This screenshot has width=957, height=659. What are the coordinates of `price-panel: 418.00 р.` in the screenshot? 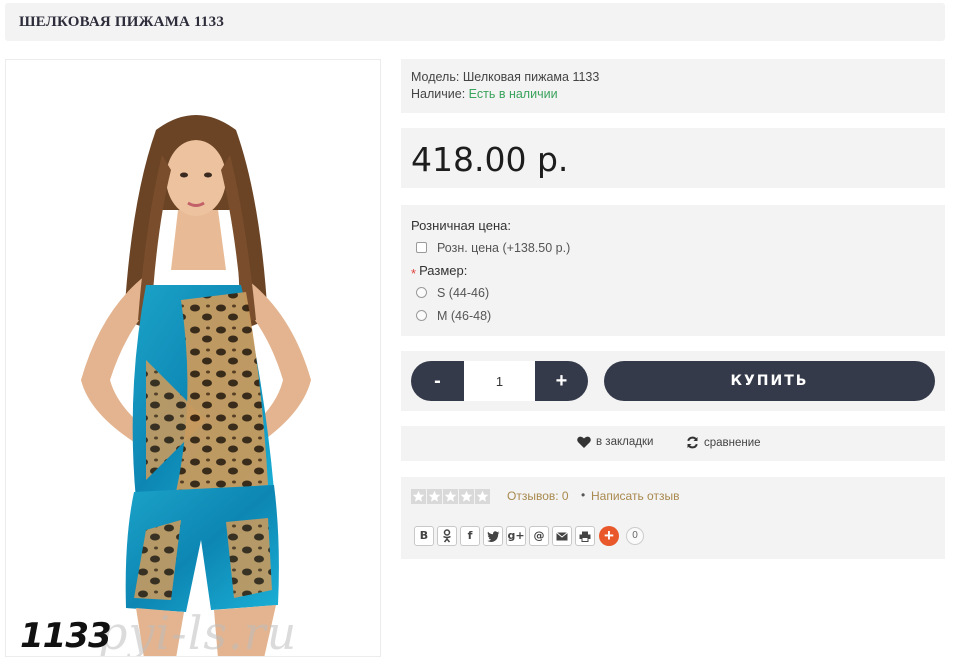 It's located at (673, 158).